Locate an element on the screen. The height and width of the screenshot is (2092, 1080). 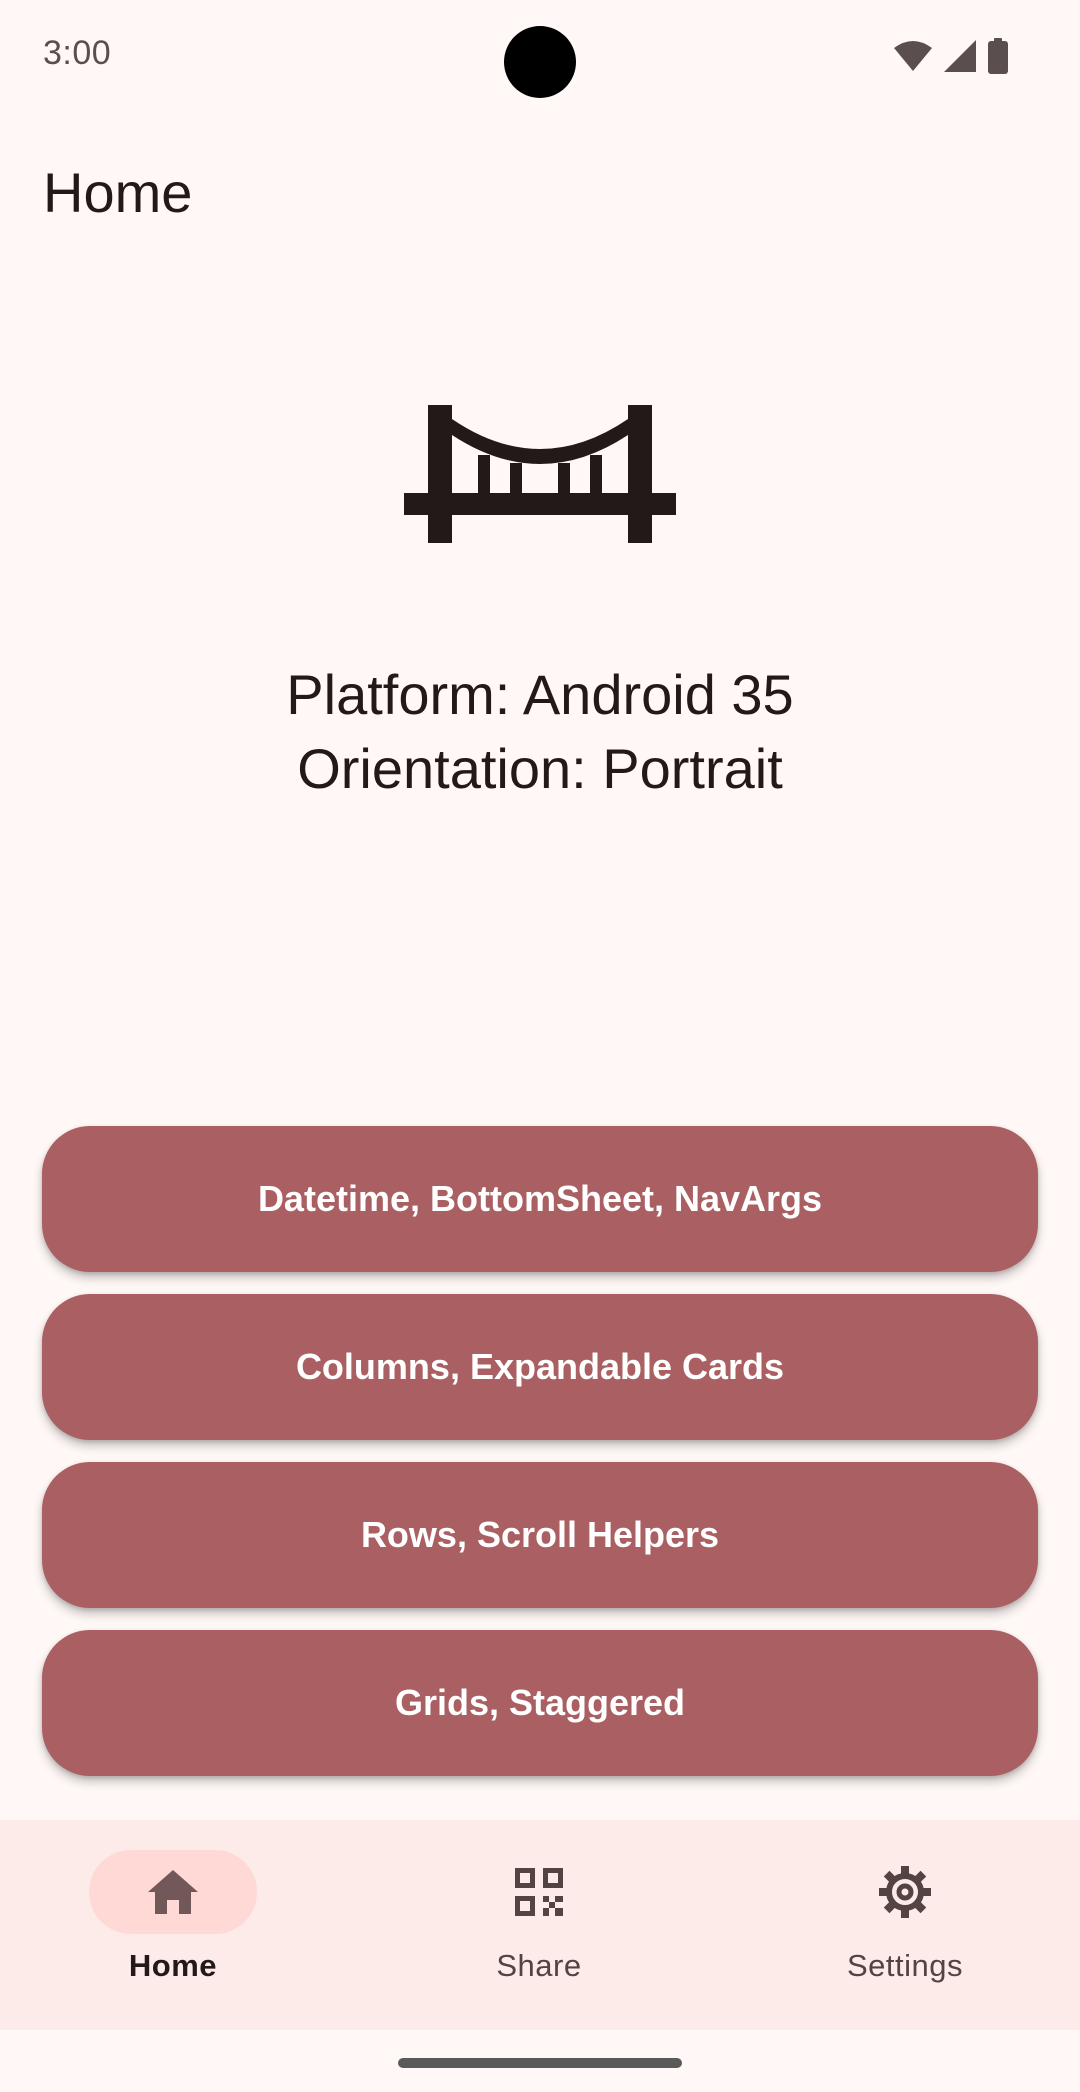
nav-item-home: Home is located at coordinates (180, 1925).